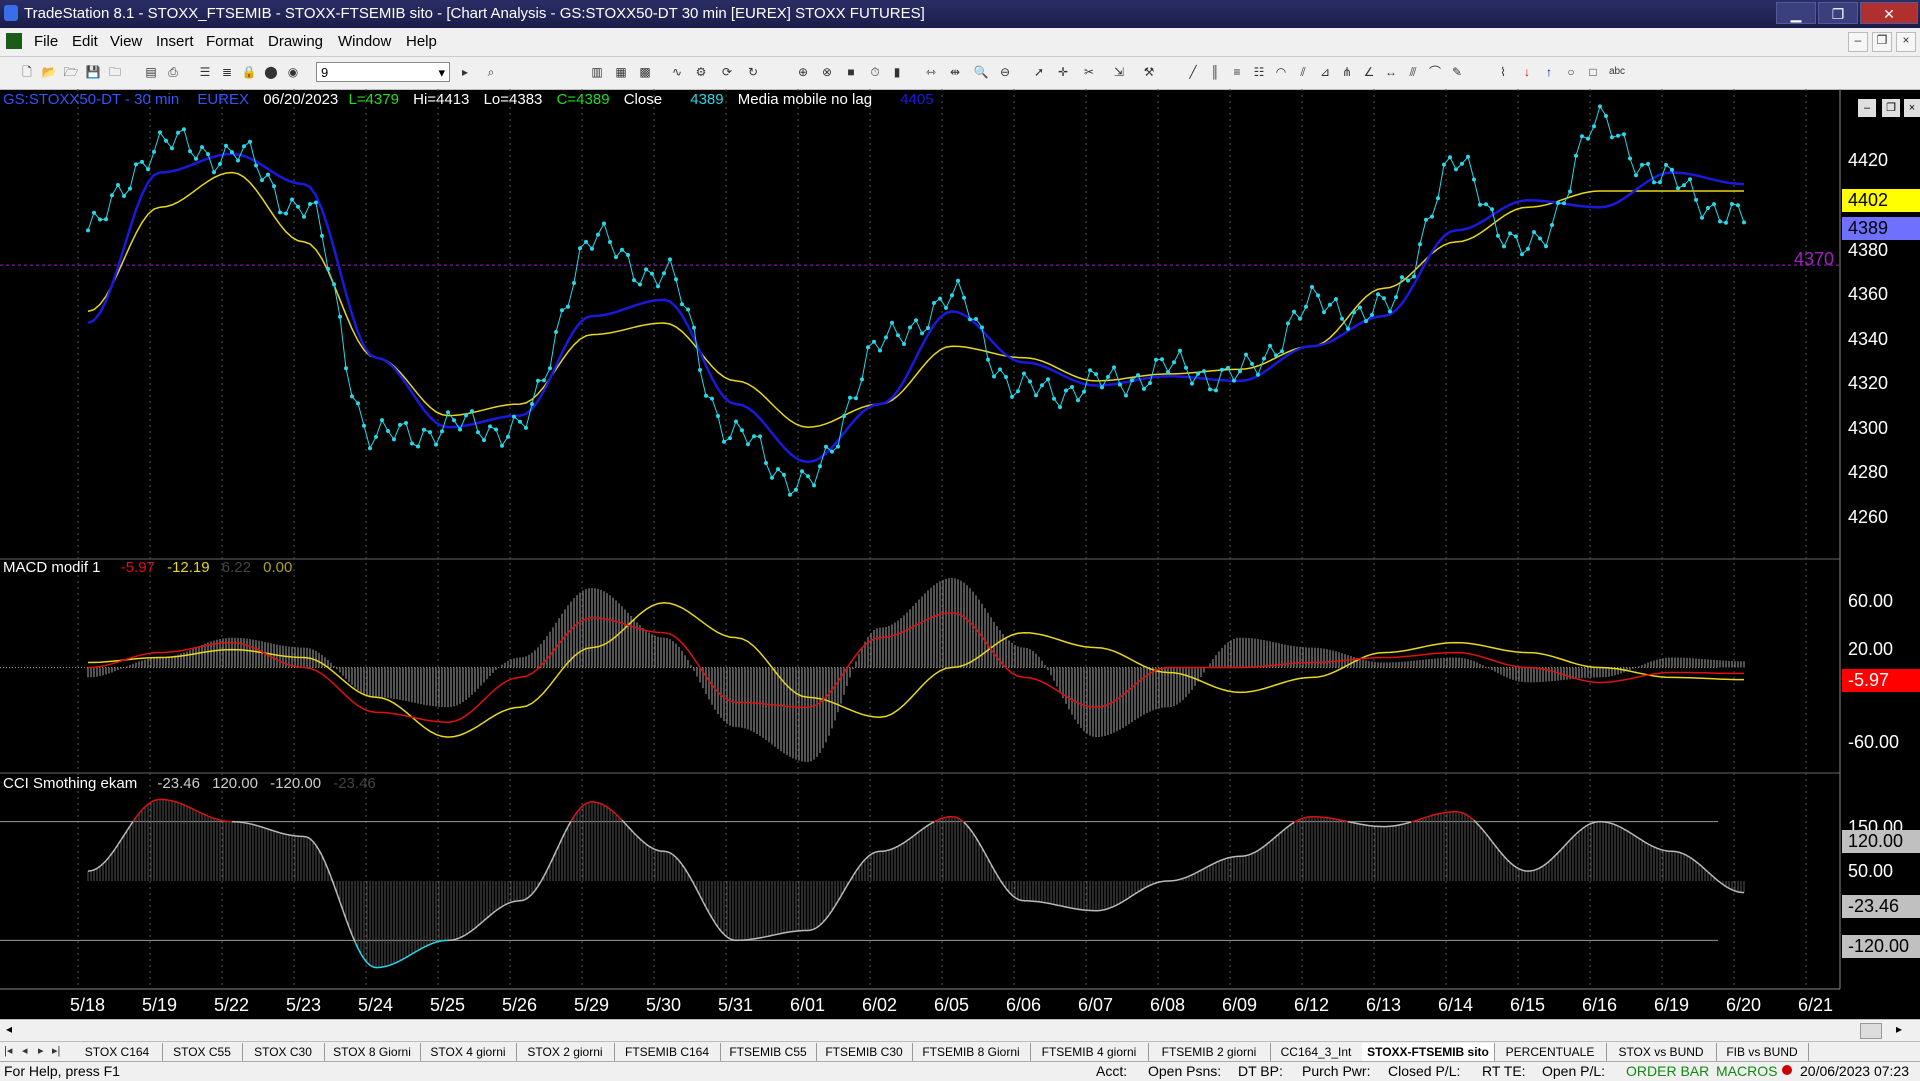 This screenshot has width=1920, height=1081. What do you see at coordinates (364, 41) in the screenshot?
I see `menu-window: Window` at bounding box center [364, 41].